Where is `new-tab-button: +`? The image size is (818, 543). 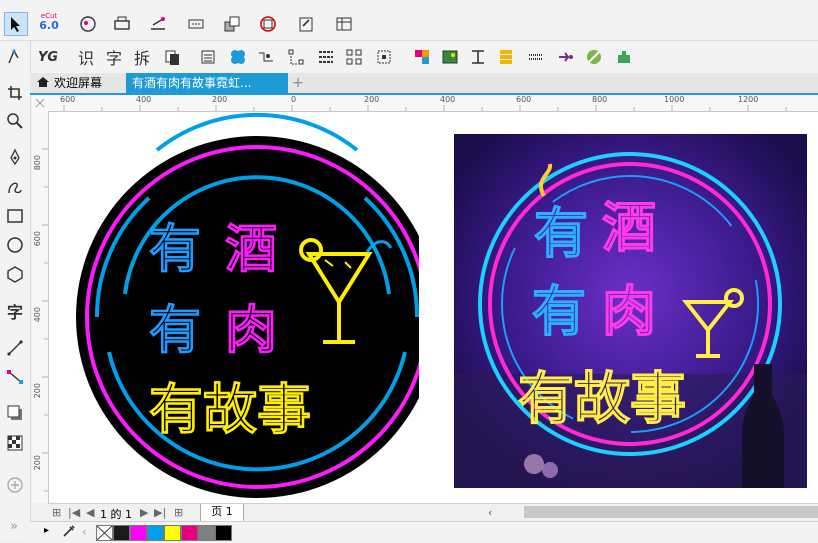
new-tab-button: + is located at coordinates (298, 83).